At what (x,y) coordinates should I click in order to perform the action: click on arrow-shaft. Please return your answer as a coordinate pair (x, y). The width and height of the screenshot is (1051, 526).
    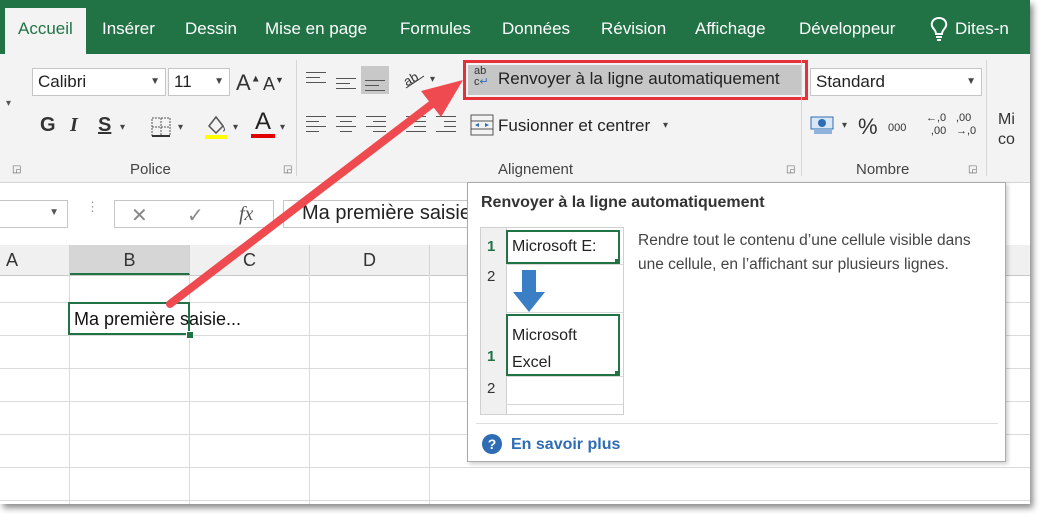
    Looking at the image, I should click on (301, 204).